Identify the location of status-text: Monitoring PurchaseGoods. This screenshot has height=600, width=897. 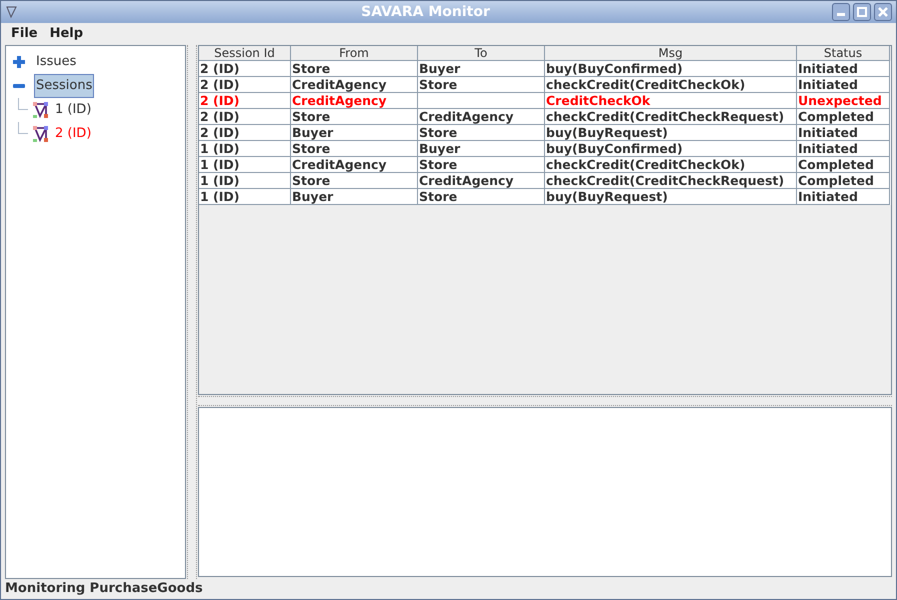
(104, 589).